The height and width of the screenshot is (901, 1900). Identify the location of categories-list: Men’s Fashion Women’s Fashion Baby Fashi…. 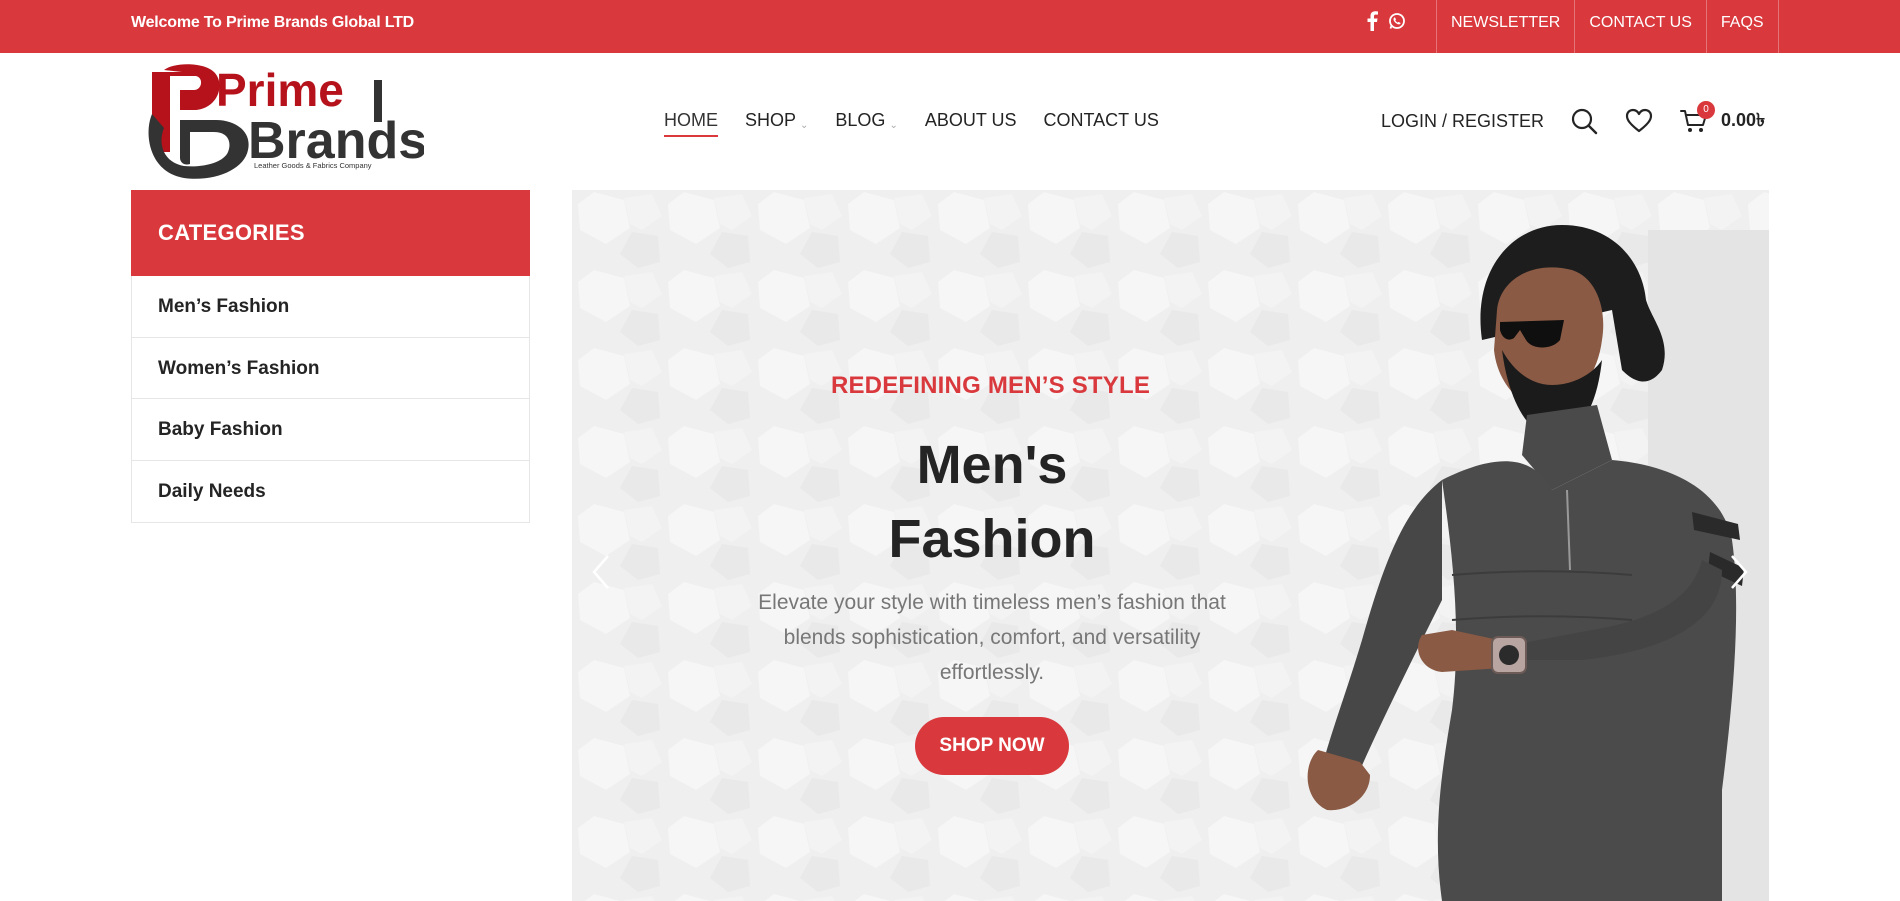
(330, 399).